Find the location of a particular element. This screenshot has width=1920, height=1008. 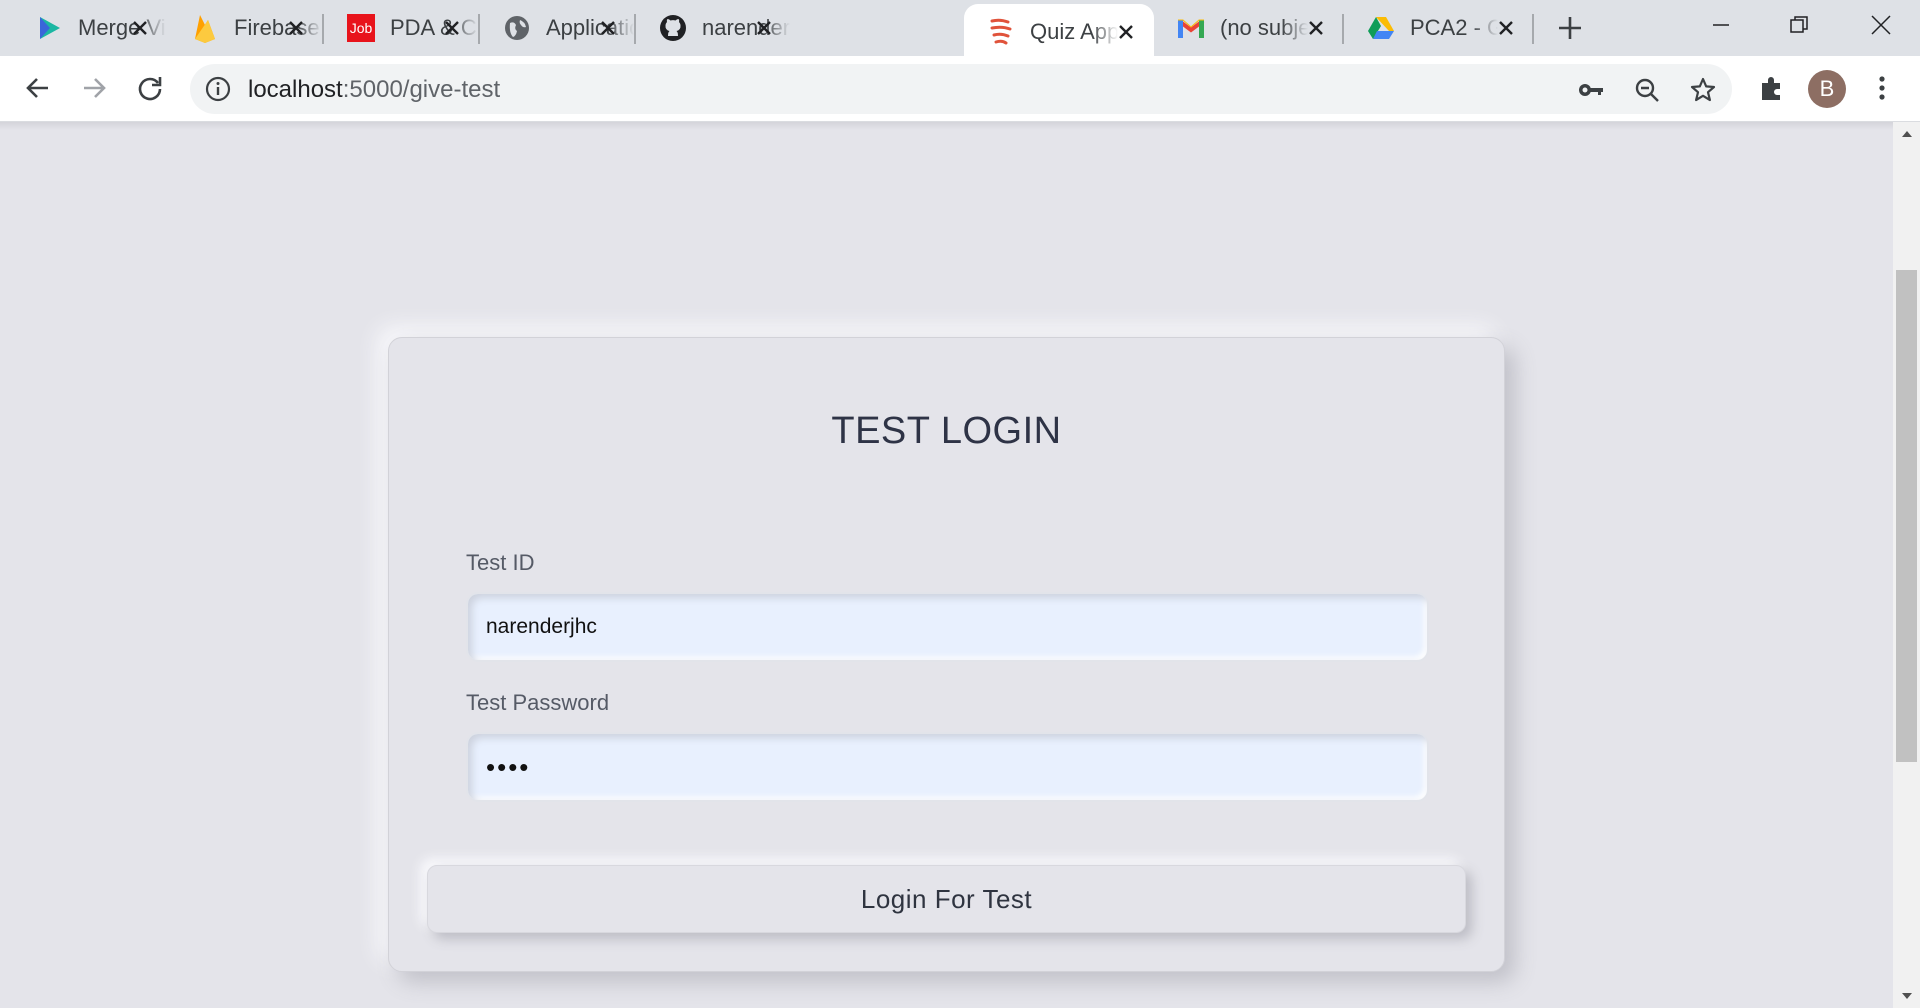

arrow-left-icon is located at coordinates (37, 88).